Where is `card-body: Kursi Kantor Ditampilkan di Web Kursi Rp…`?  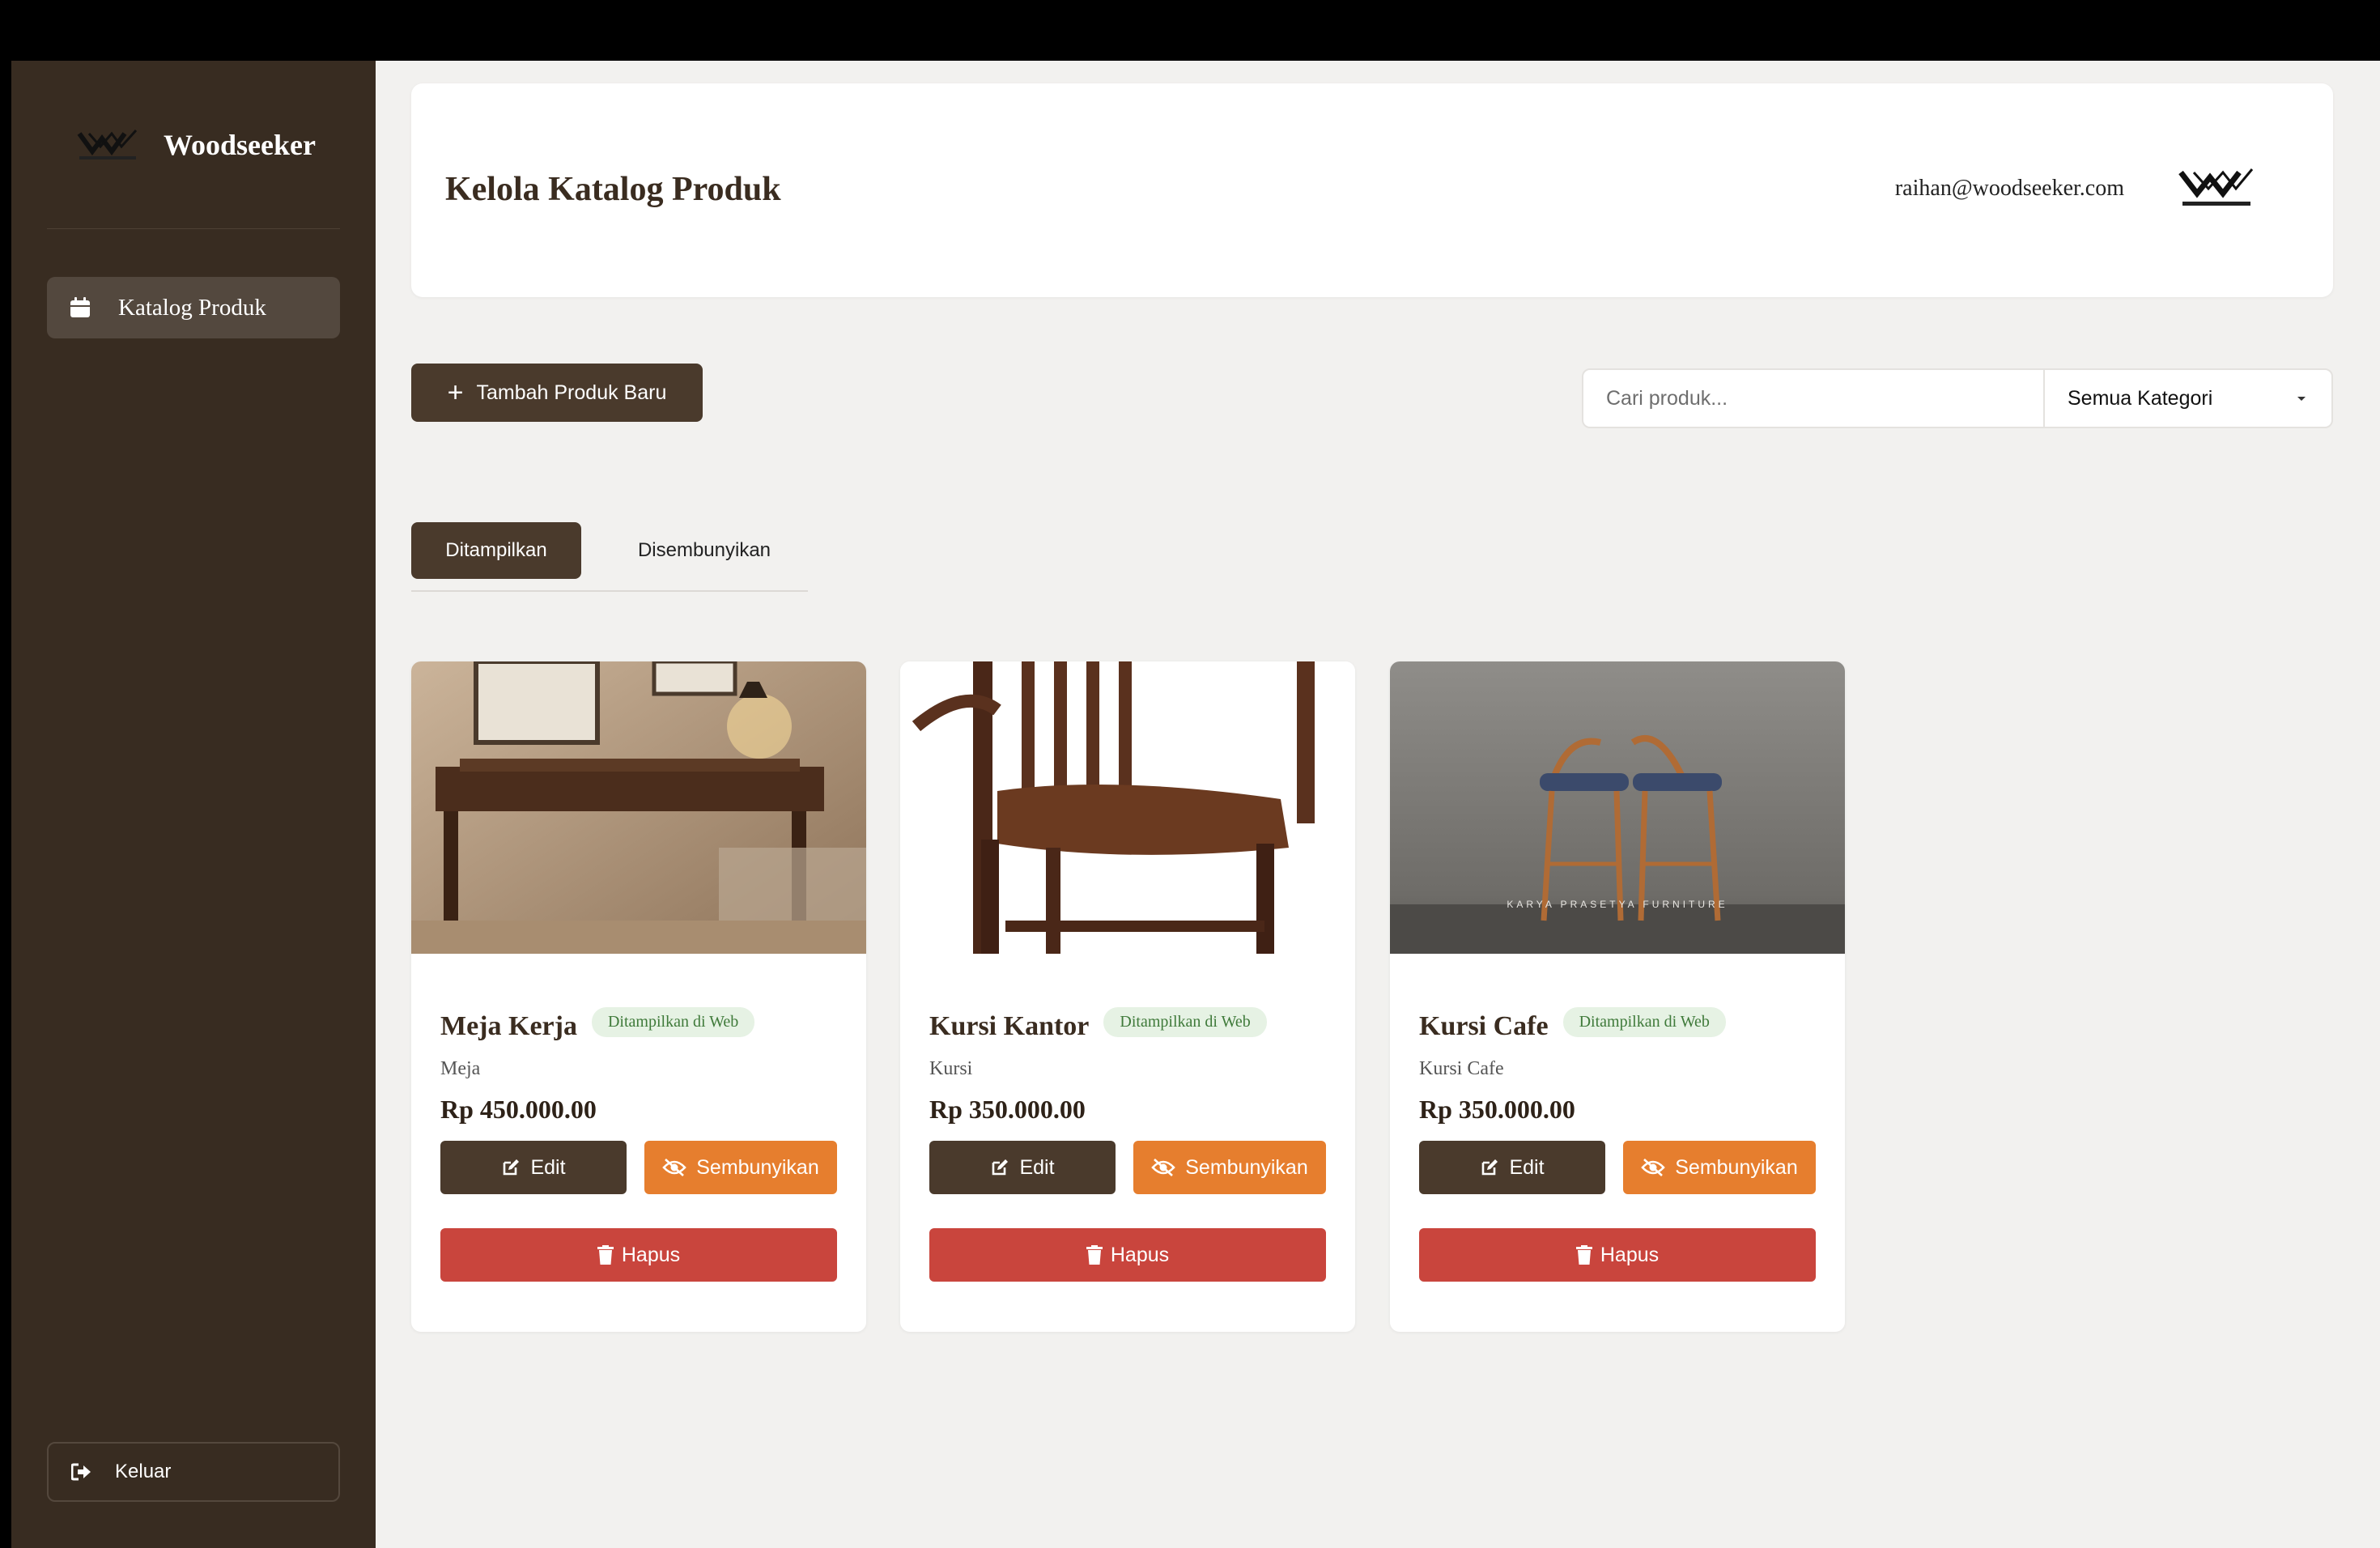 card-body: Kursi Kantor Ditampilkan di Web Kursi Rp… is located at coordinates (1127, 1064).